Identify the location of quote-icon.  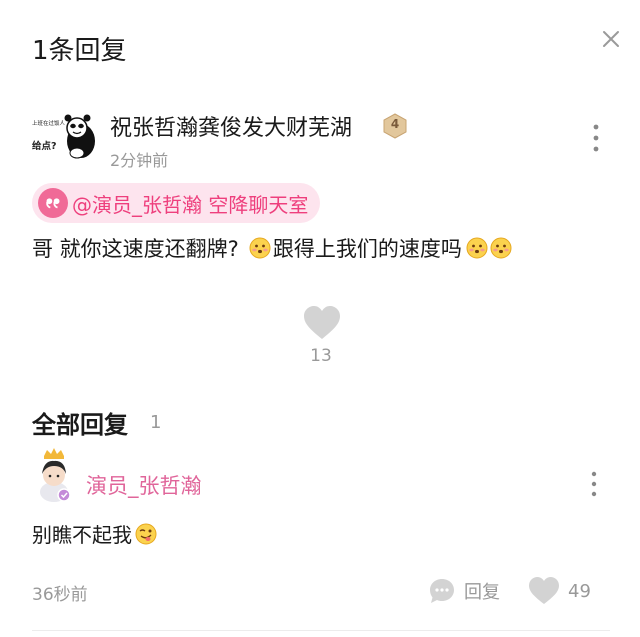
(53, 203).